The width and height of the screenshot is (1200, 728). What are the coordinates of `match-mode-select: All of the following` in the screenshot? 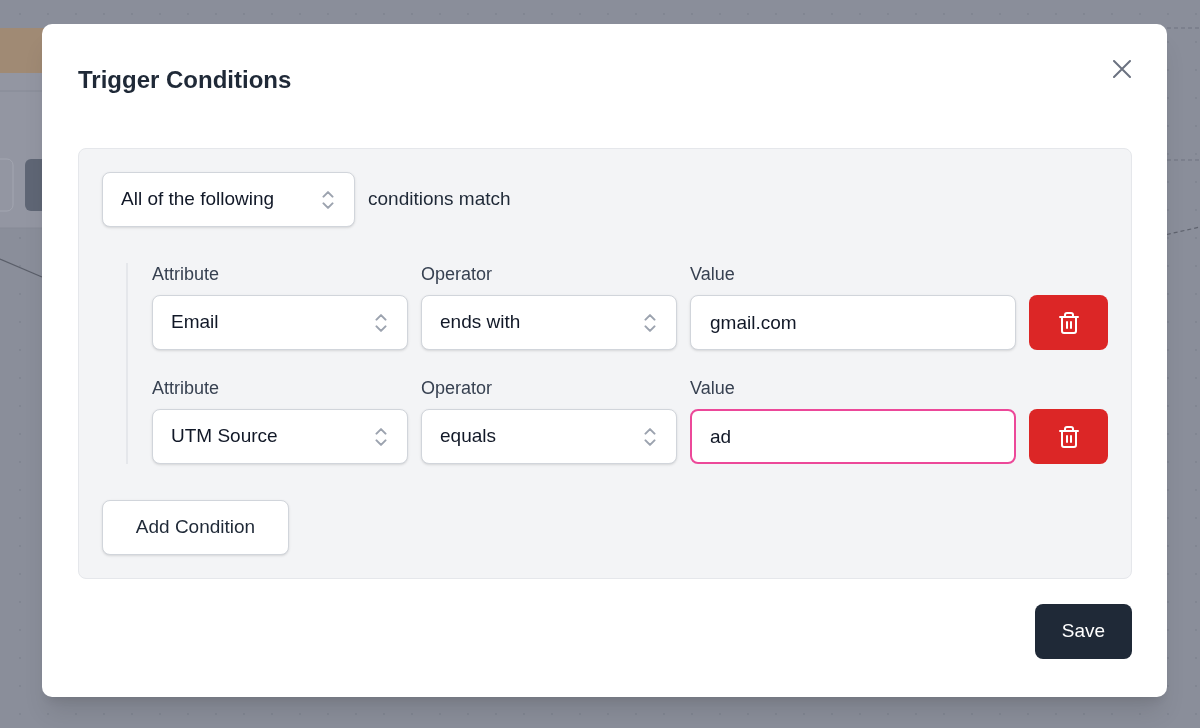 It's located at (228, 199).